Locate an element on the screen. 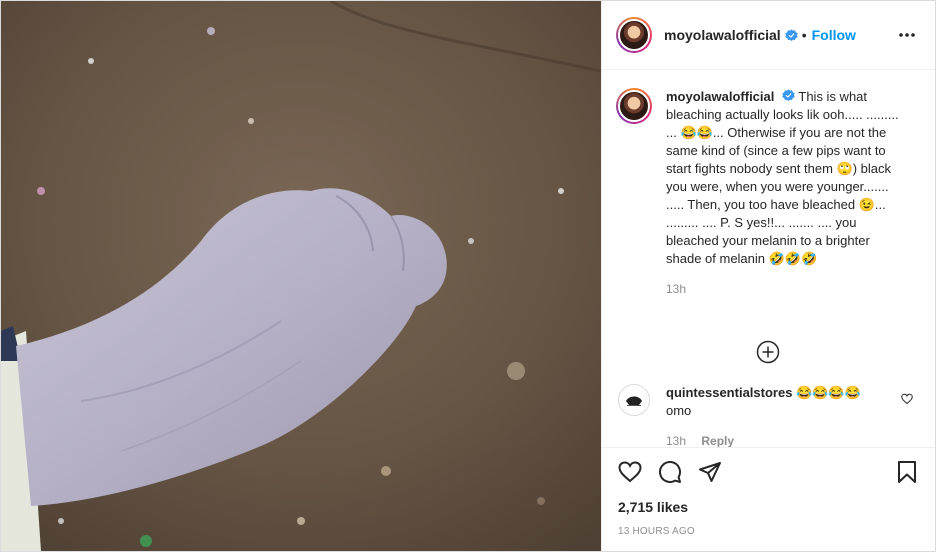  comment-time: 13h is located at coordinates (676, 440).